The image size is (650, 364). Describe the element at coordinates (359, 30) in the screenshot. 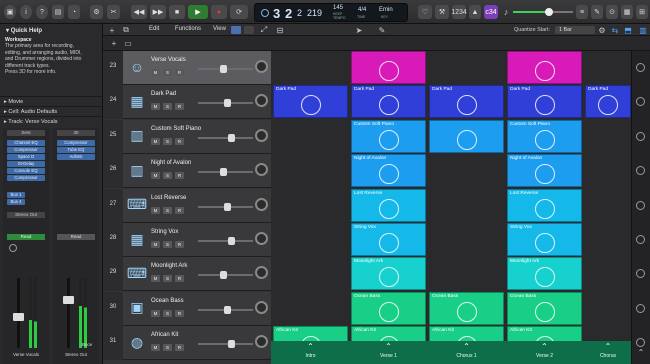

I see `pointer-tool-icon: ➤` at that location.